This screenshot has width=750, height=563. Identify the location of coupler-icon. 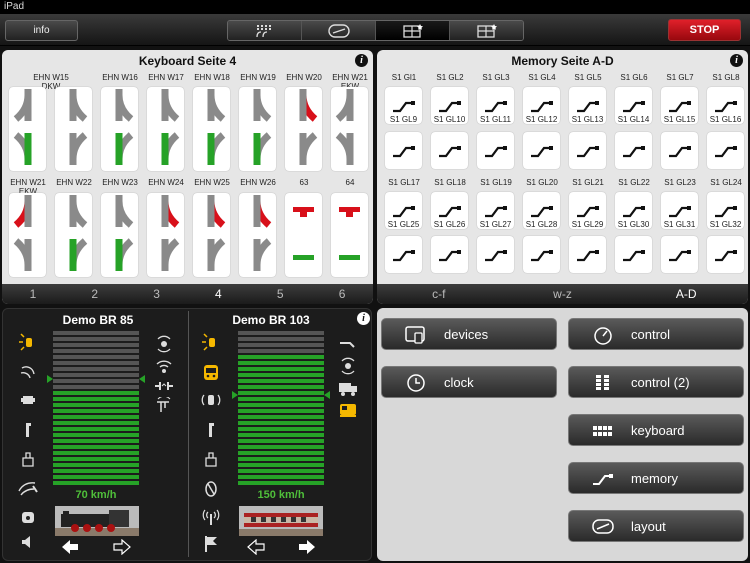
(211, 430).